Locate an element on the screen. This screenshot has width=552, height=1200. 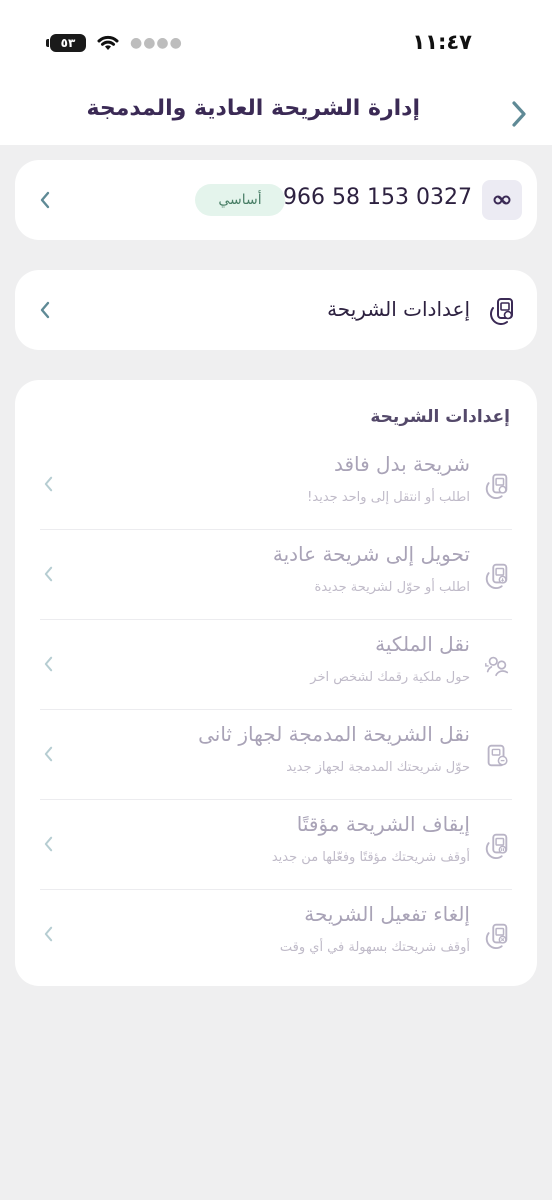
list-item-title: شريحة بدل فاقد is located at coordinates (401, 464).